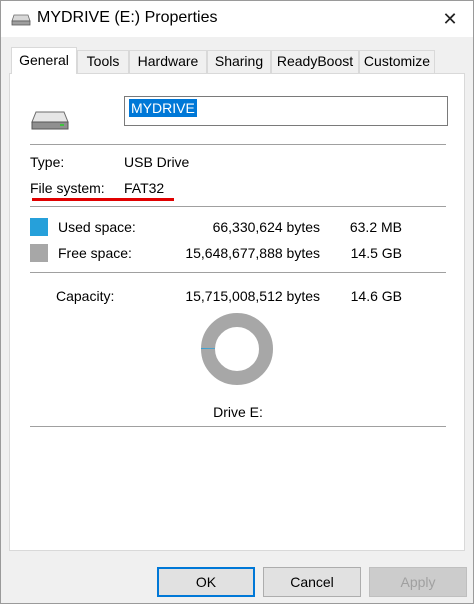 The image size is (474, 604). Describe the element at coordinates (85, 296) in the screenshot. I see `capacity-label: Capacity:` at that location.